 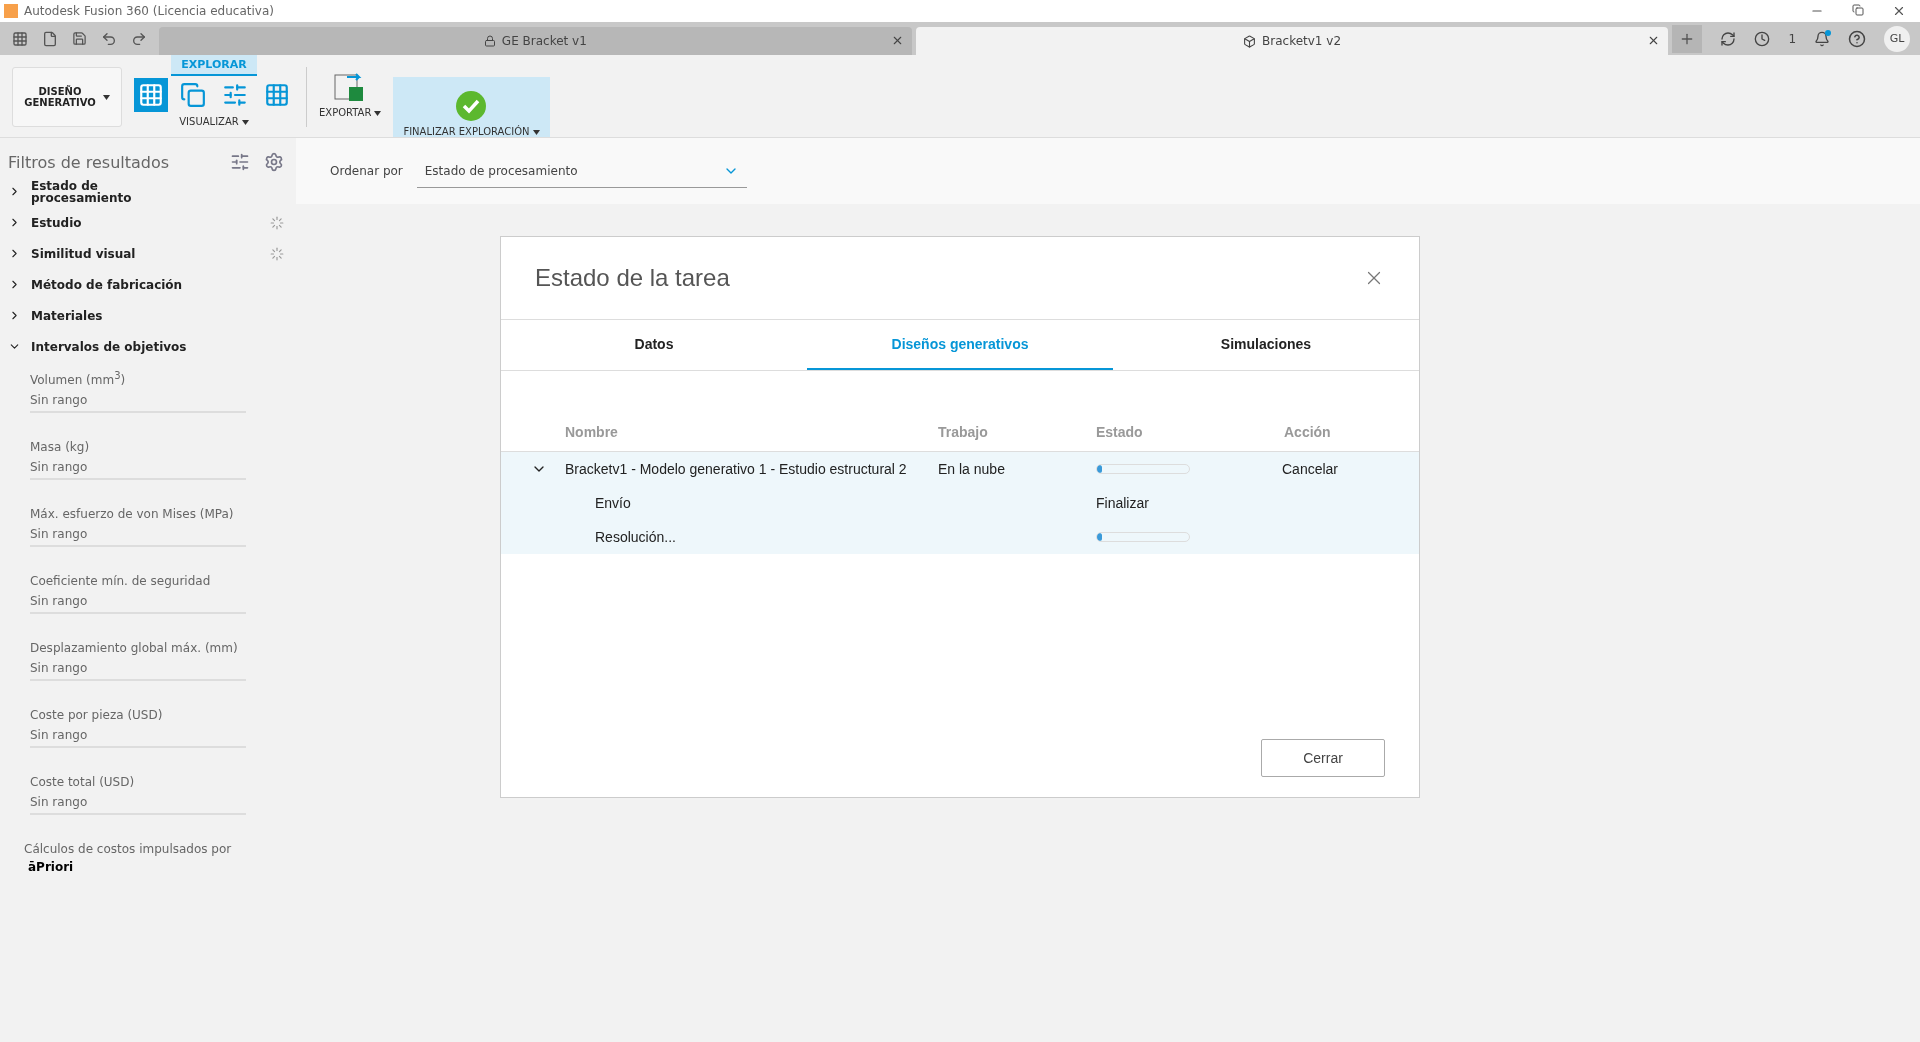 I want to click on table-cell-text: En la nube, so click(x=972, y=469).